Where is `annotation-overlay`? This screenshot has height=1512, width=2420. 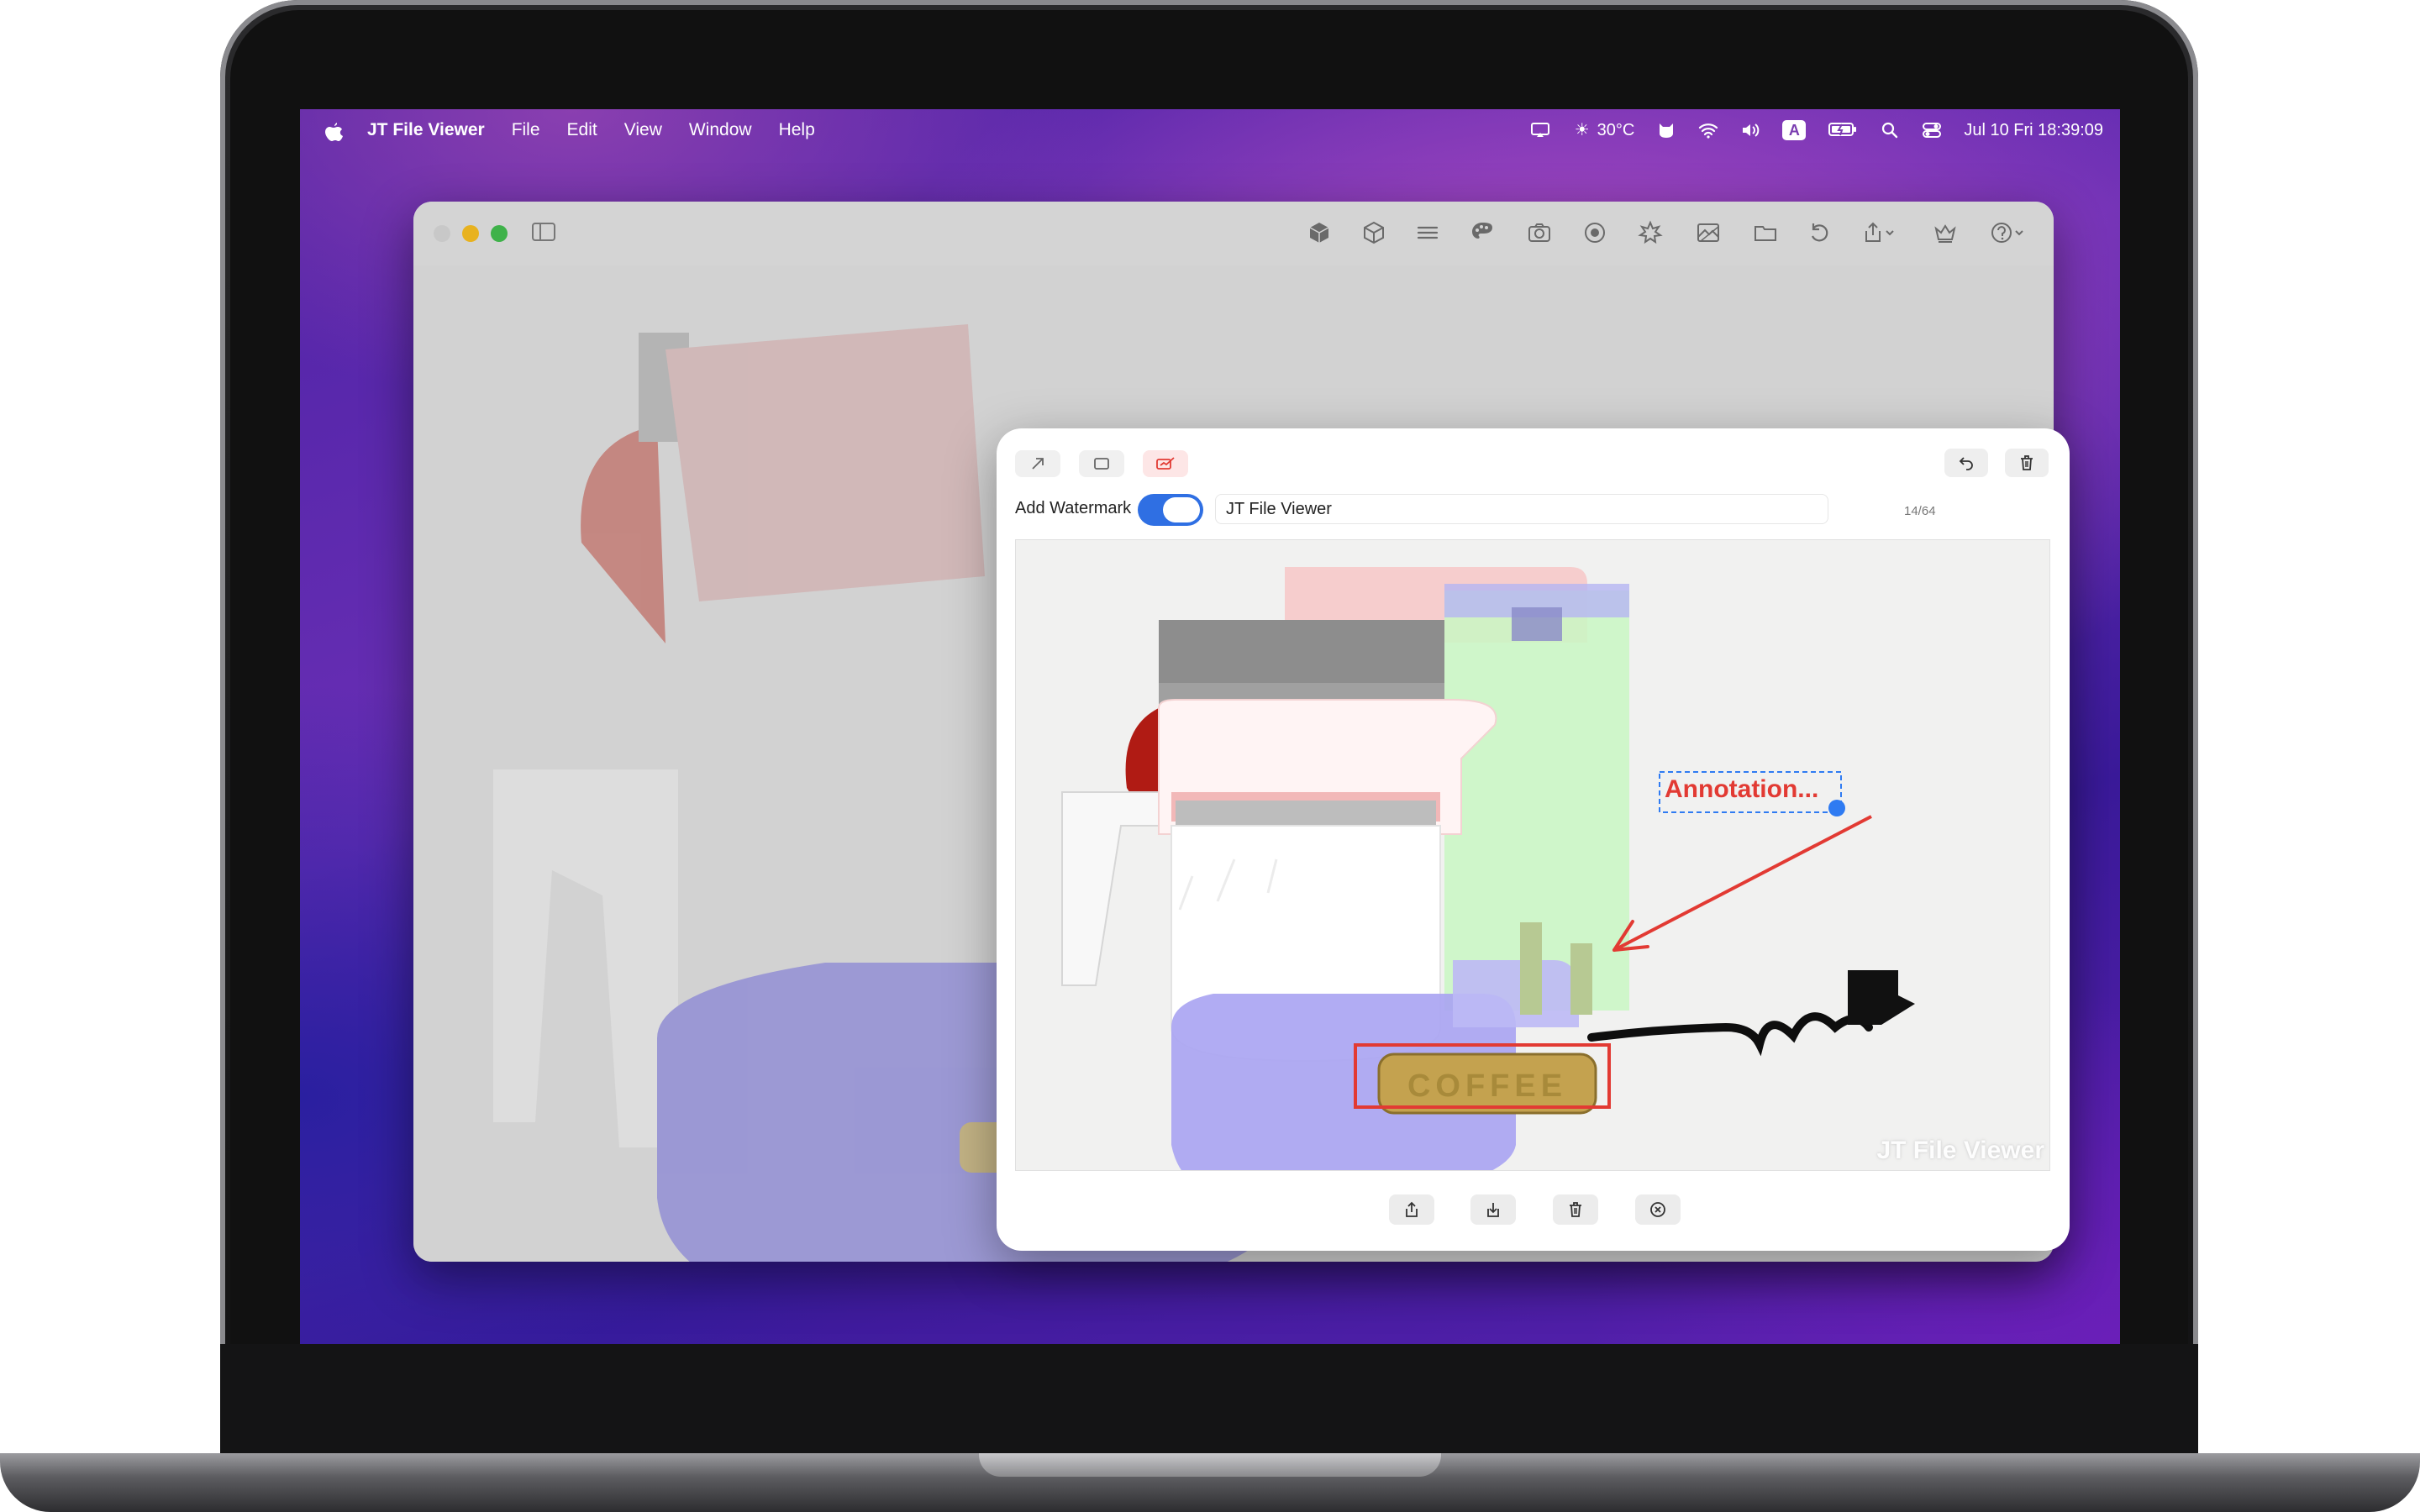
annotation-overlay is located at coordinates (1613, 940).